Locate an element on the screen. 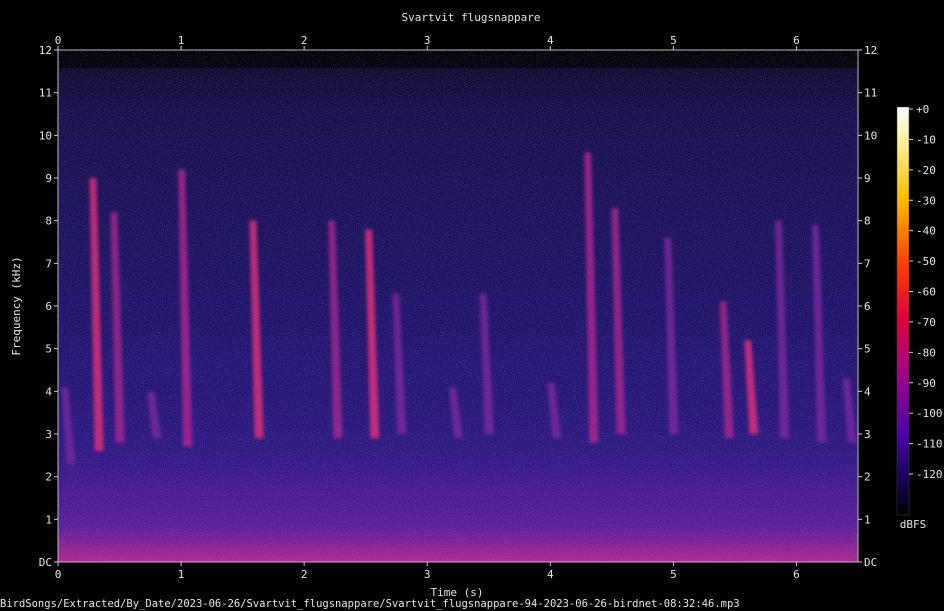 The image size is (944, 611). colorbar-label: dBFS is located at coordinates (913, 524).